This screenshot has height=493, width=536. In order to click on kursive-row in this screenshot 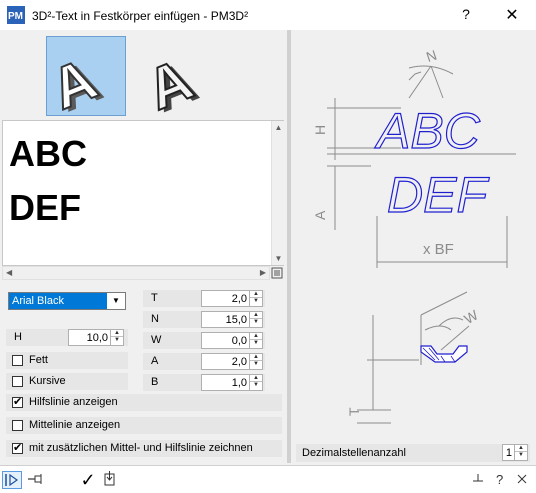, I will do `click(67, 381)`.